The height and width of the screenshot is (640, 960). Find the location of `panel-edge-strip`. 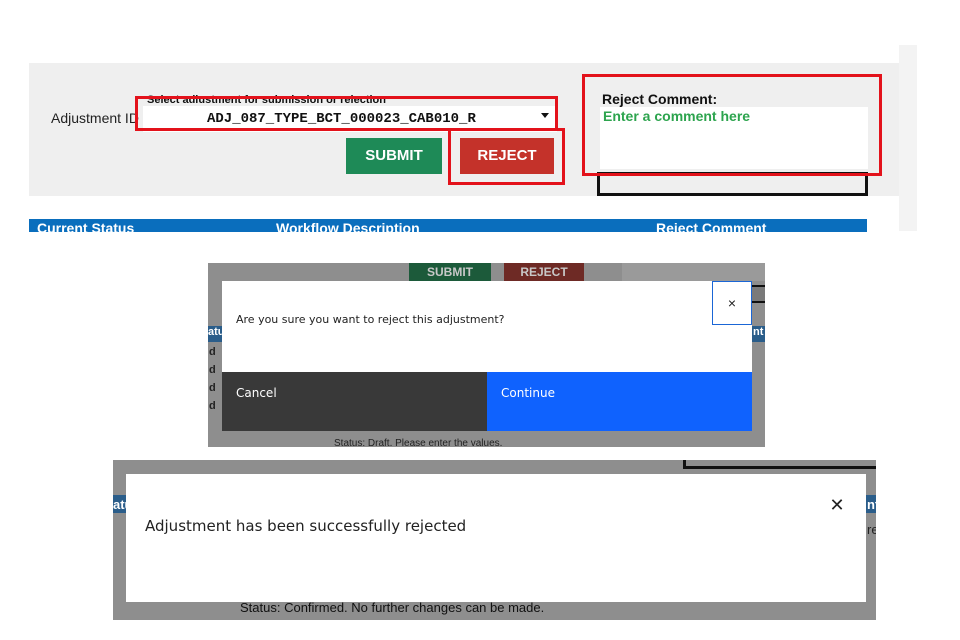

panel-edge-strip is located at coordinates (908, 138).